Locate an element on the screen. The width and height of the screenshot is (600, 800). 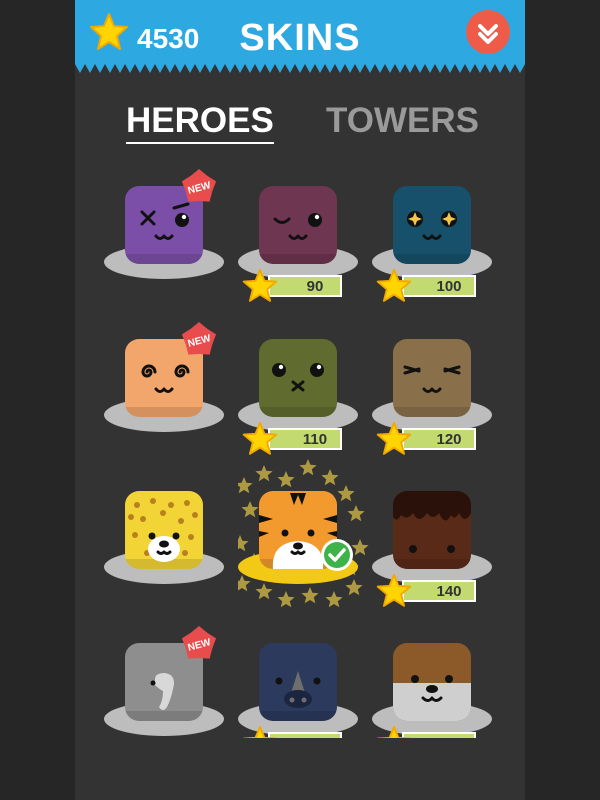
price-tag: 140 is located at coordinates (439, 591).